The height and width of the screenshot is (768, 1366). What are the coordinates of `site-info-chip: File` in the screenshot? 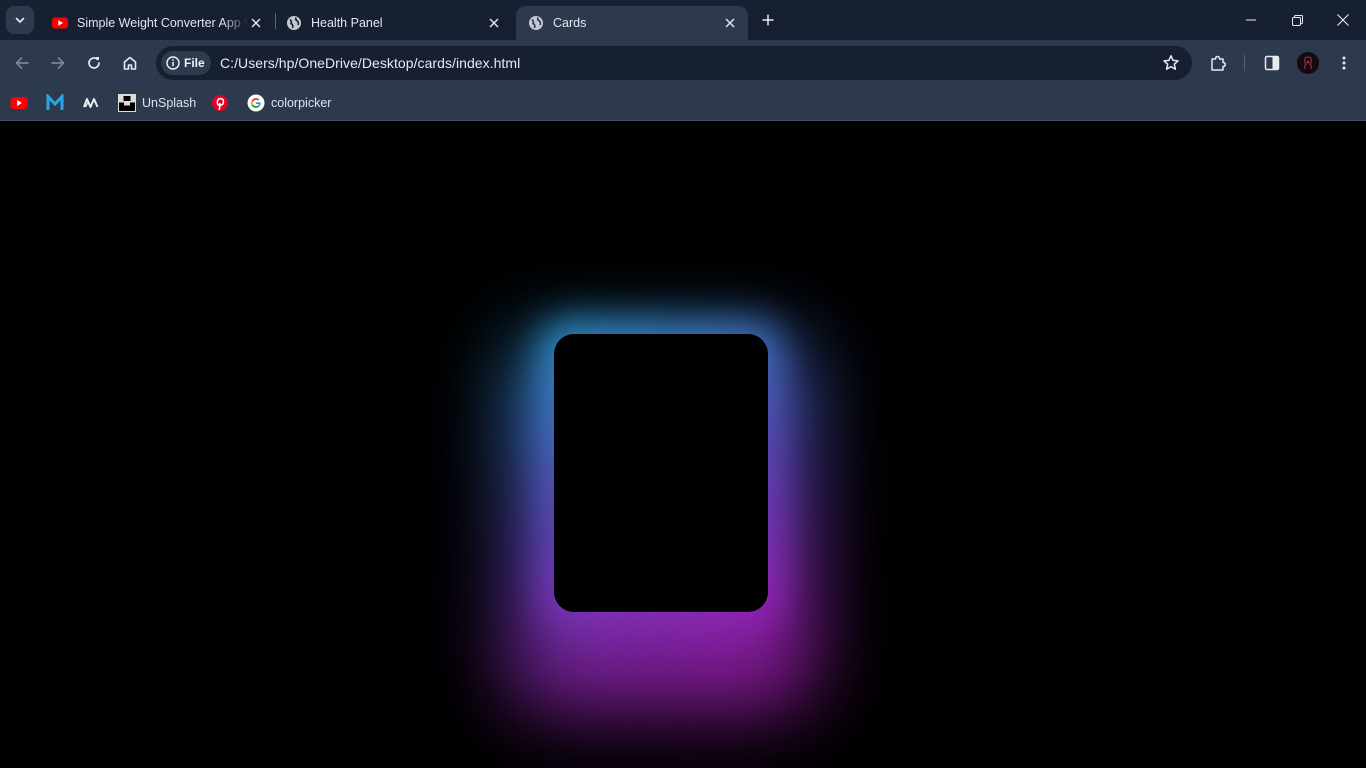 It's located at (186, 63).